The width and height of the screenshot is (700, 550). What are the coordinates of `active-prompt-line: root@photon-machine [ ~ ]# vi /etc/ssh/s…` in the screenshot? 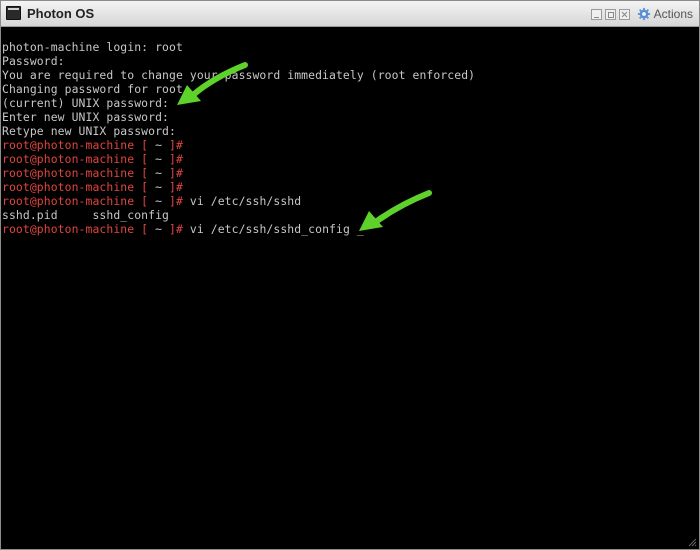 It's located at (350, 229).